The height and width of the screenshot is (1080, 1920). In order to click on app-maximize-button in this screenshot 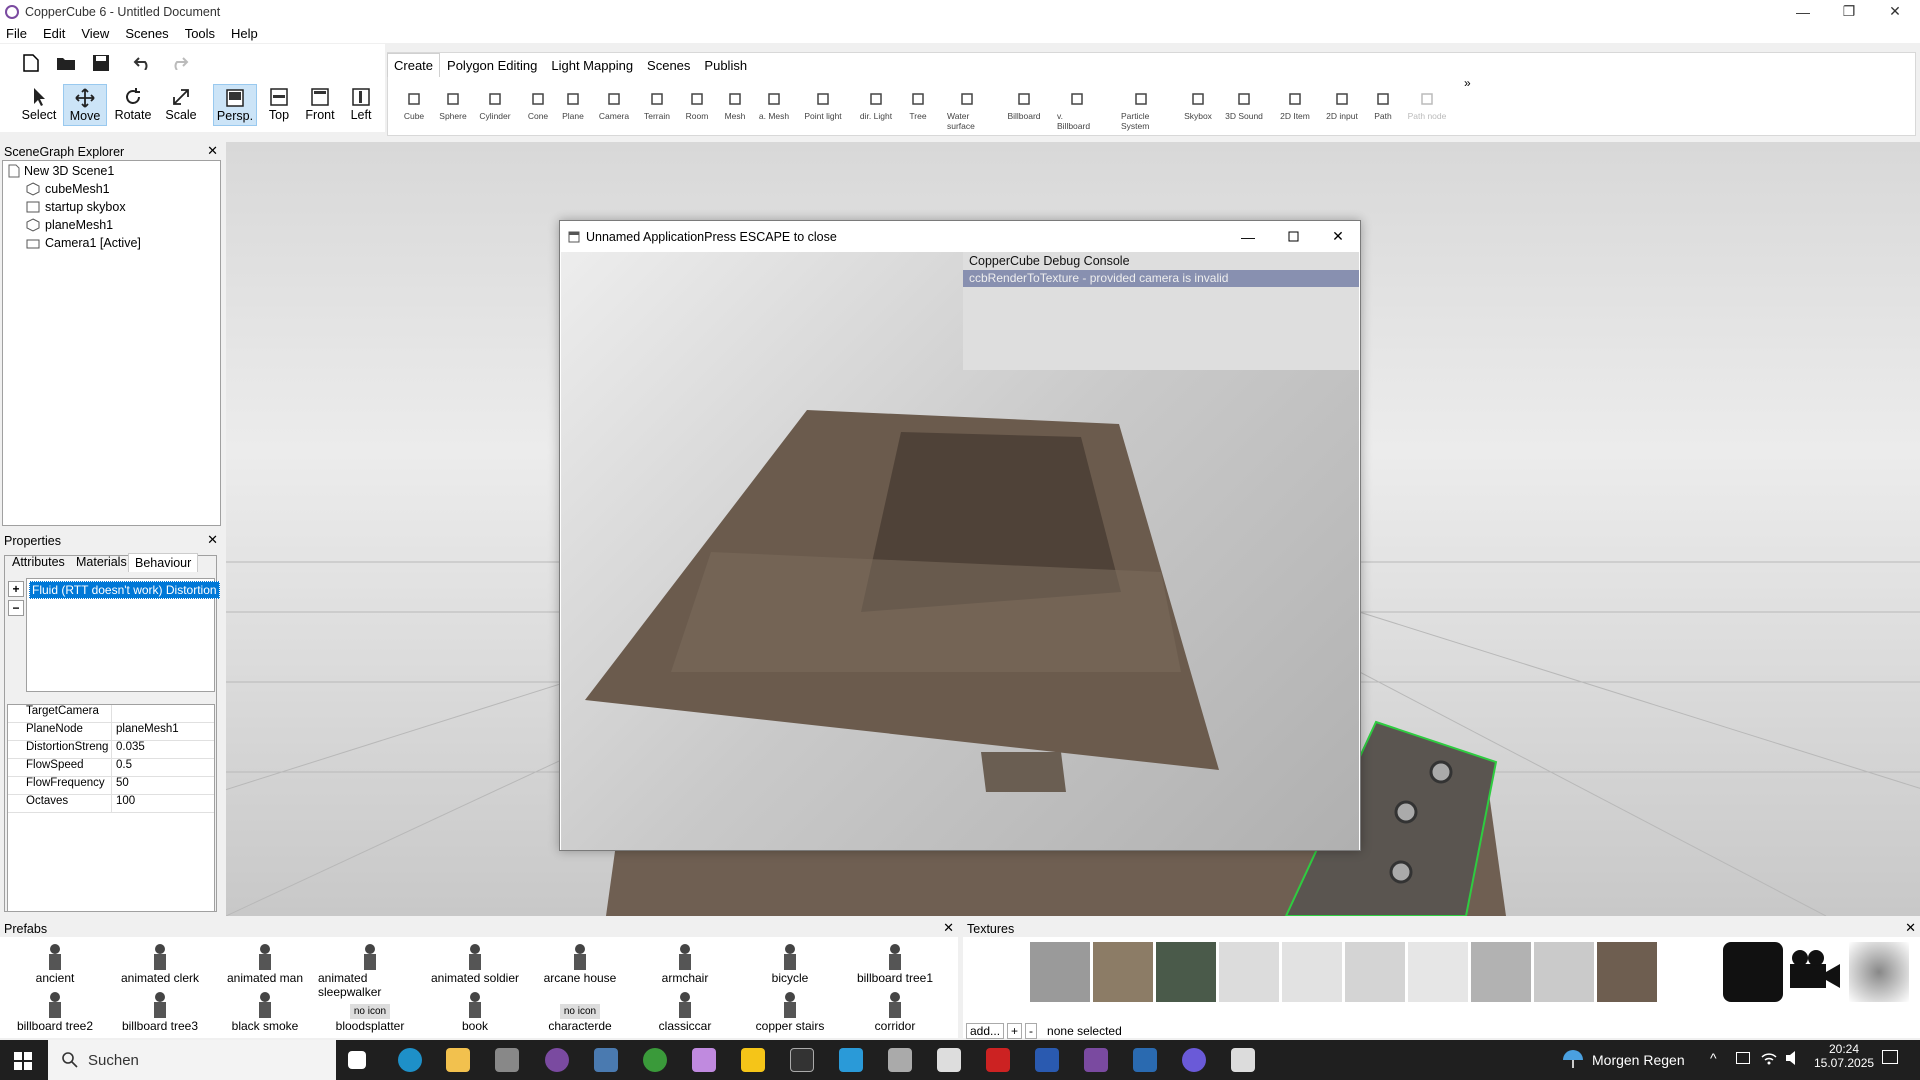, I will do `click(1293, 236)`.